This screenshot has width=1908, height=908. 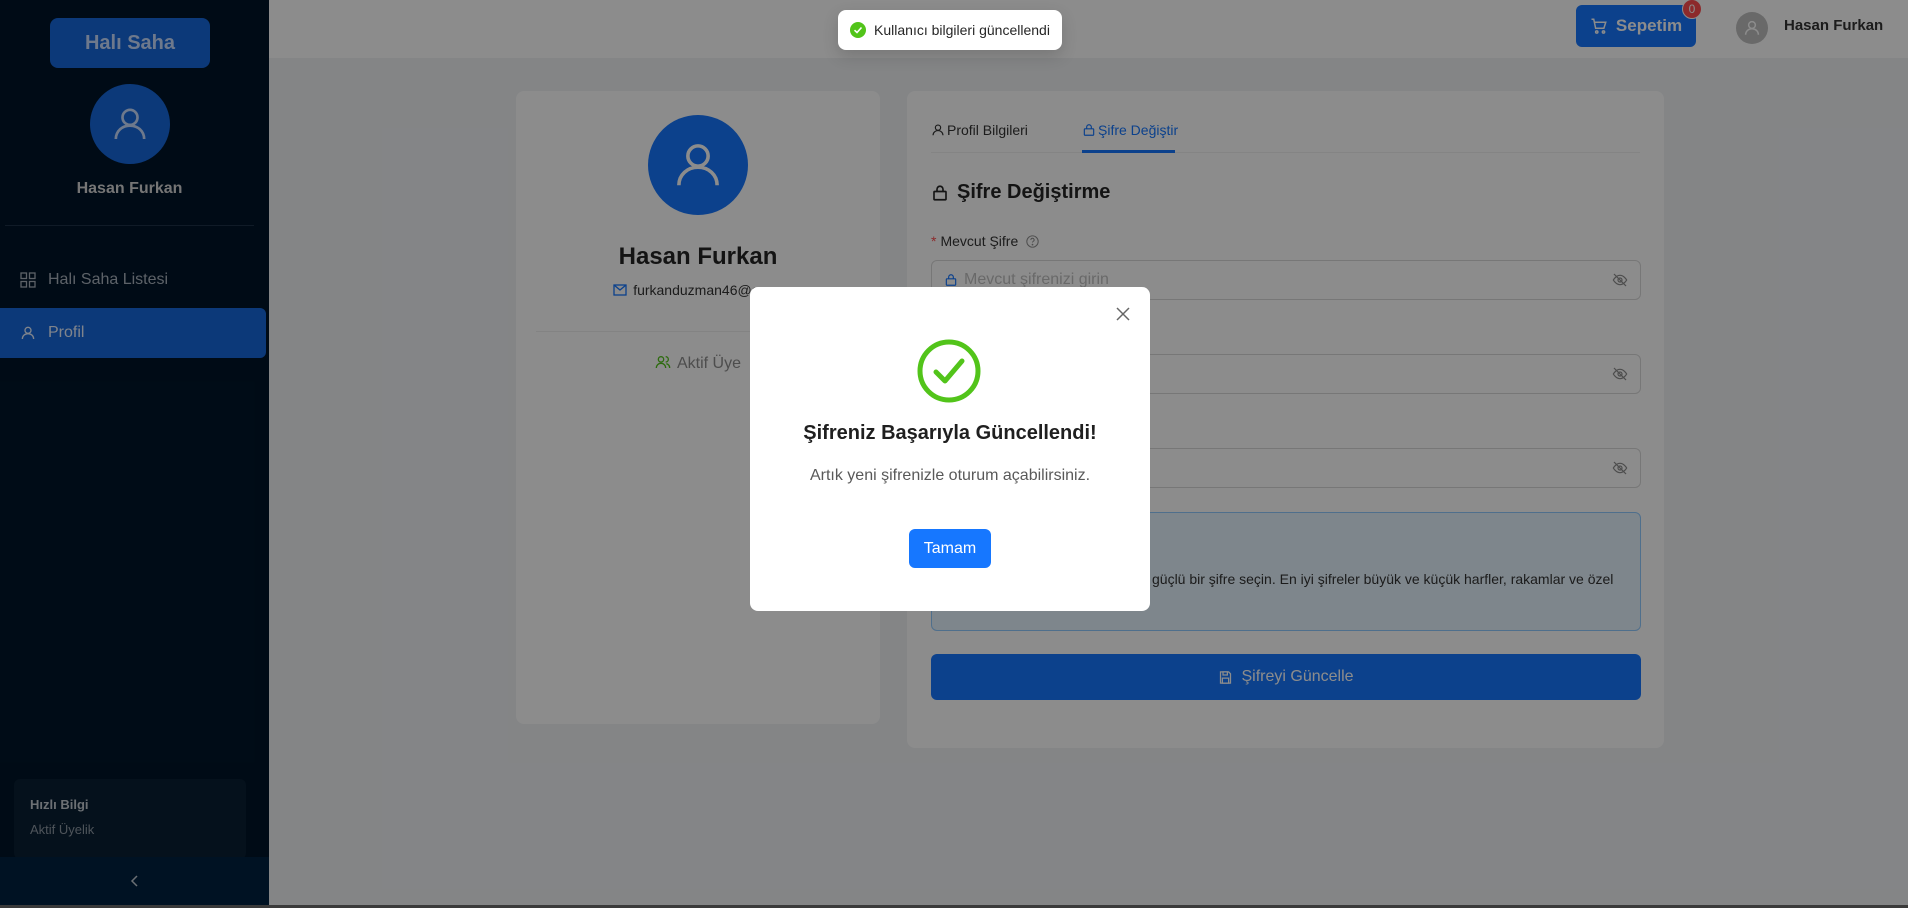 What do you see at coordinates (962, 30) in the screenshot?
I see `toast-text: Kullanıcı bilgileri güncellendi` at bounding box center [962, 30].